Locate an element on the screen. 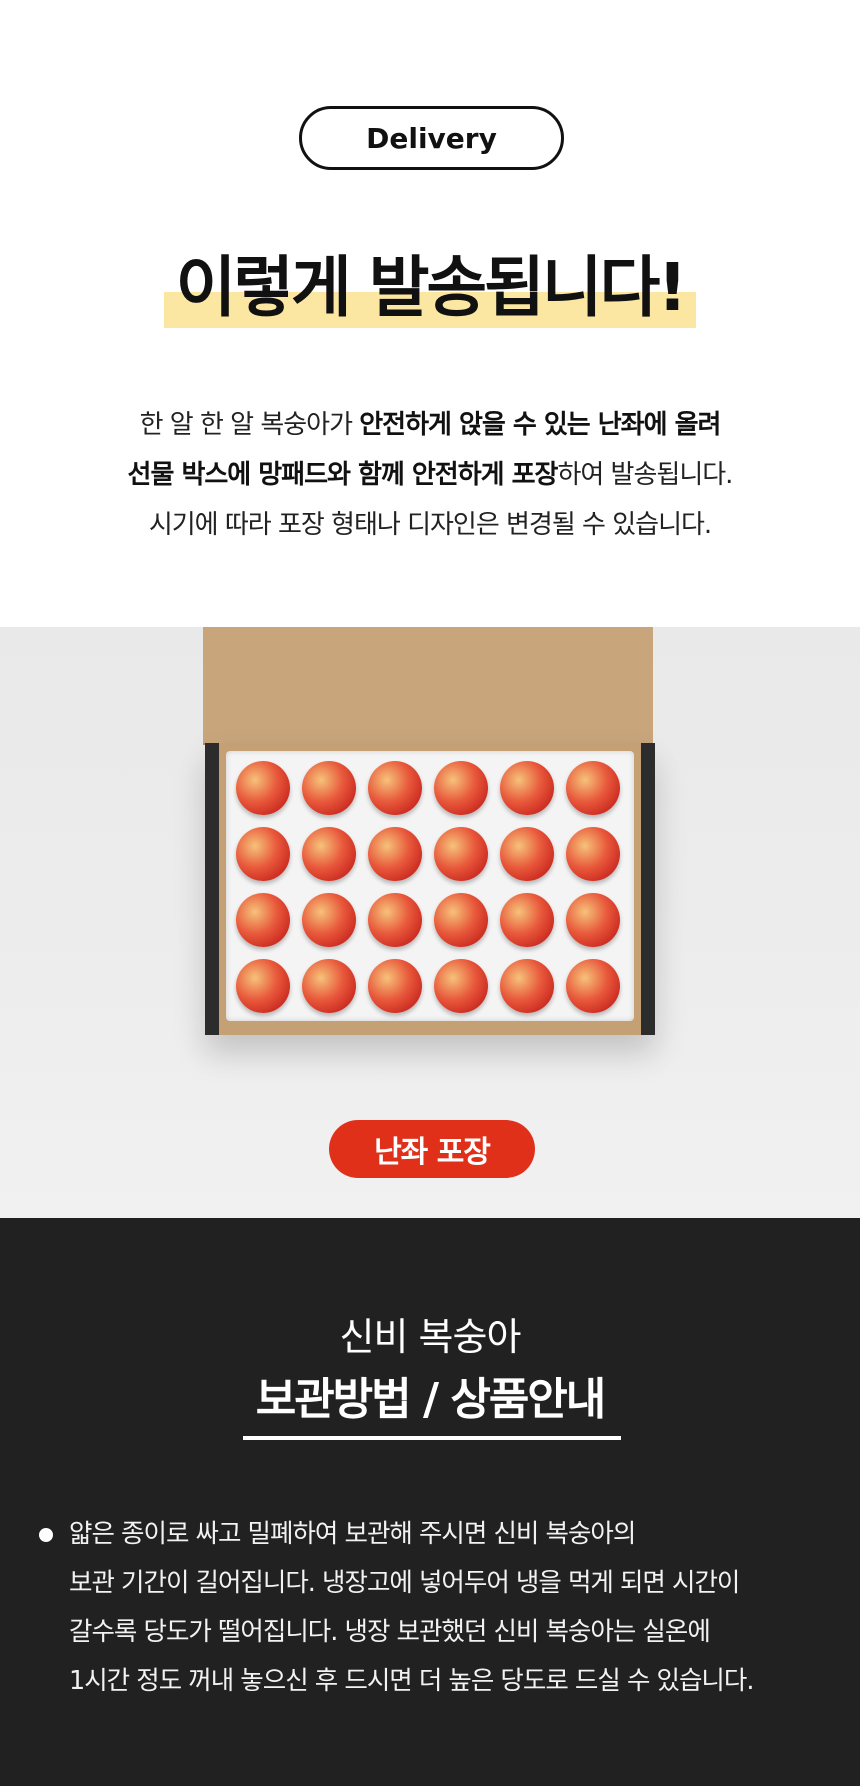 This screenshot has width=860, height=1786. storage-subtitle: 신비 복숭아 is located at coordinates (430, 1337).